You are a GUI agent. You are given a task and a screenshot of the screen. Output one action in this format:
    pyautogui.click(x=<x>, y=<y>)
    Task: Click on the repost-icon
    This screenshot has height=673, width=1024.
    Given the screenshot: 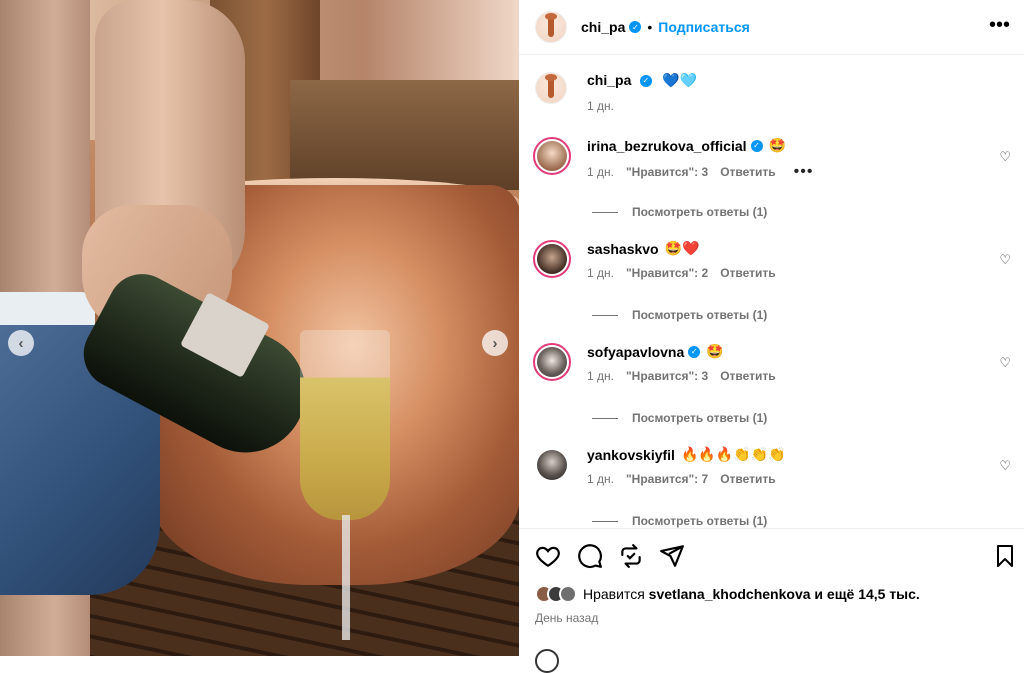 What is the action you would take?
    pyautogui.click(x=631, y=556)
    